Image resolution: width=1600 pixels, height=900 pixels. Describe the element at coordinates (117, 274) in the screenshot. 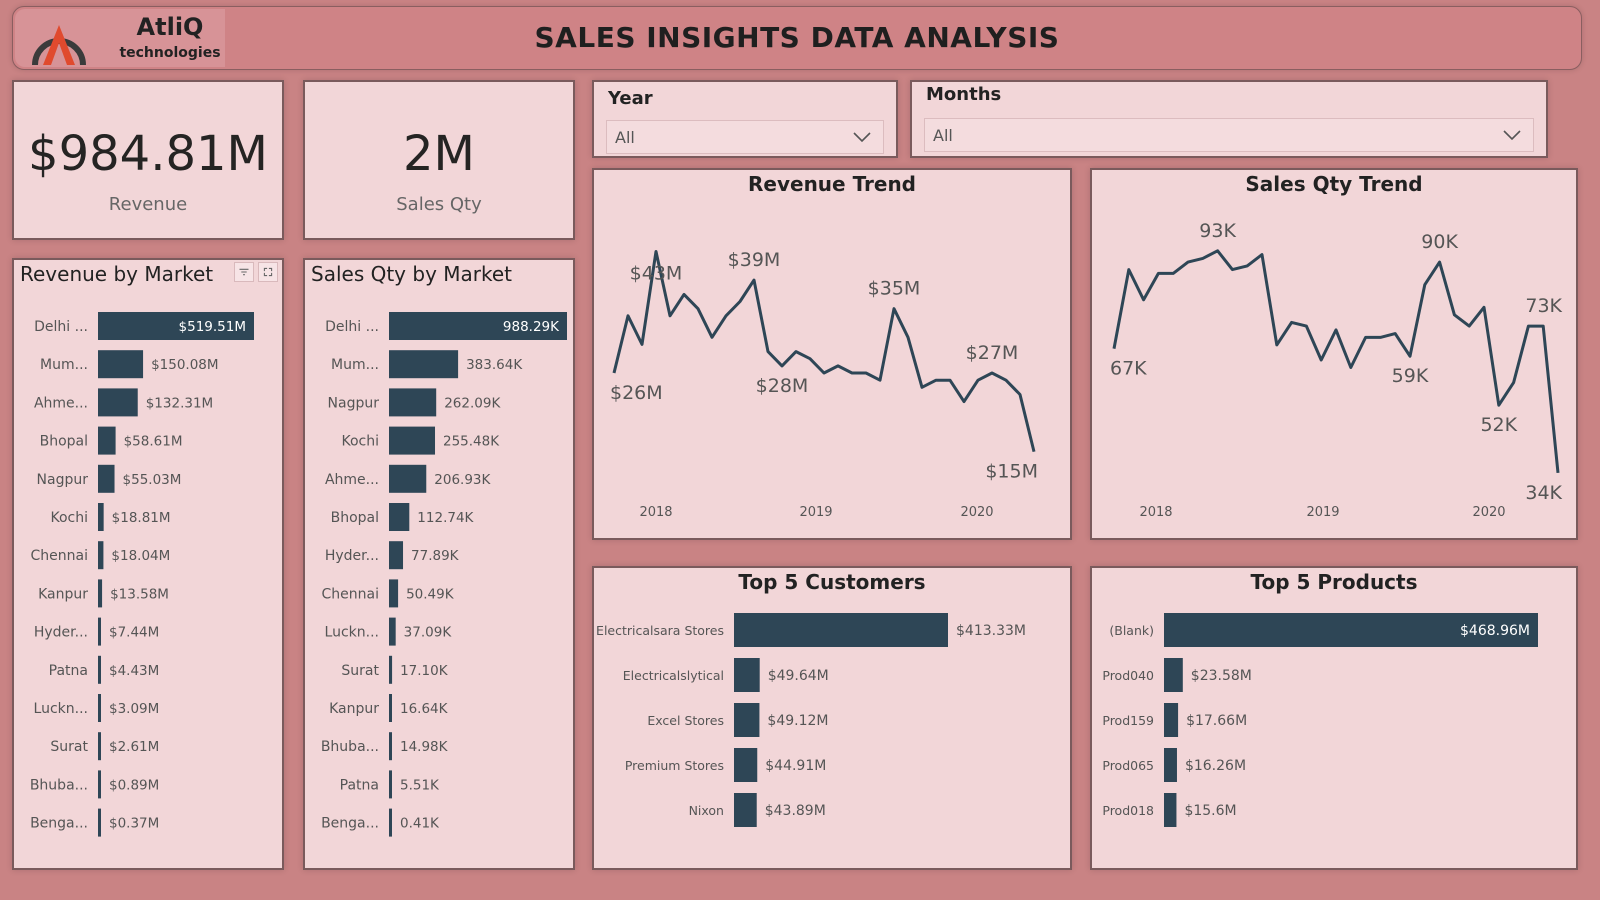

I see `revenue-by-market-title: Revenue by Market` at that location.